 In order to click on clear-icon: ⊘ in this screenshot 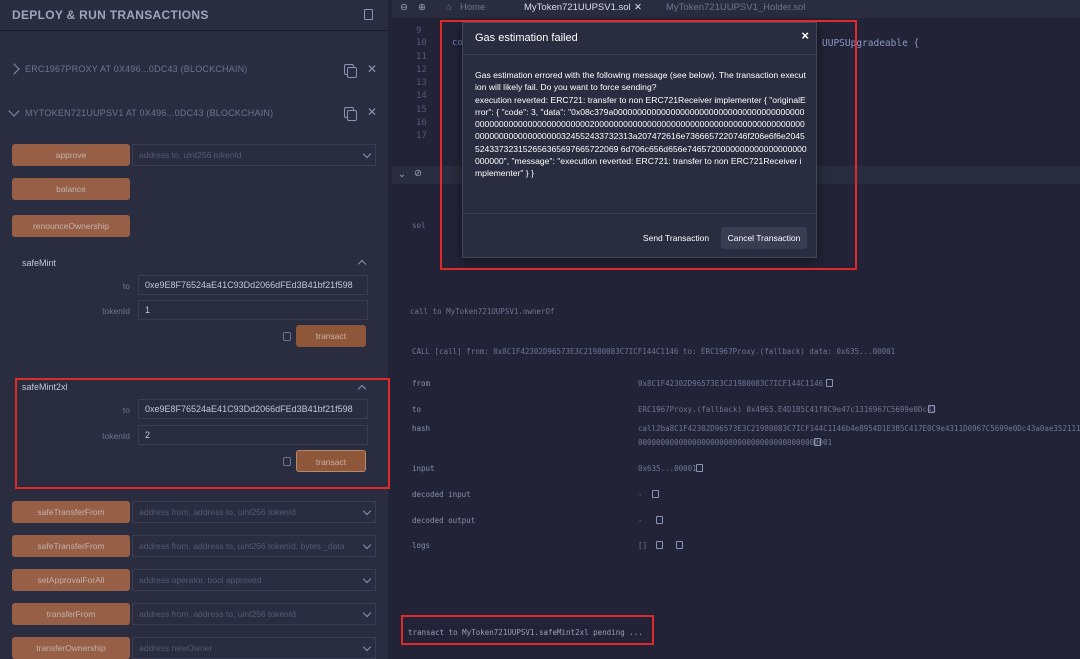, I will do `click(418, 173)`.